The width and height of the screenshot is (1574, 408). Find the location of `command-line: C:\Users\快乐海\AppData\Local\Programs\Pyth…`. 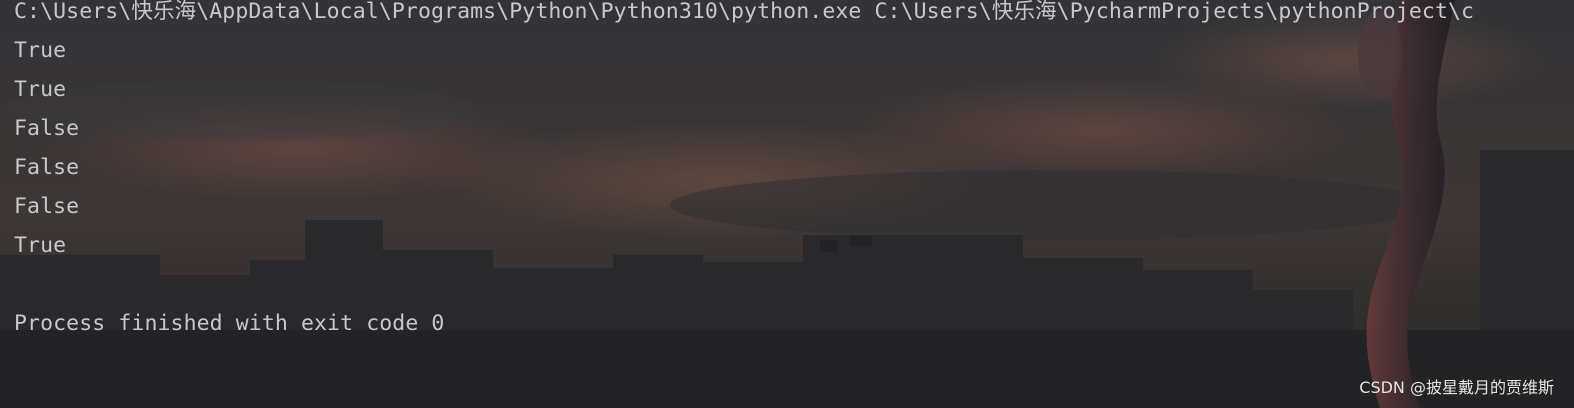

command-line: C:\Users\快乐海\AppData\Local\Programs\Pyth… is located at coordinates (744, 12).